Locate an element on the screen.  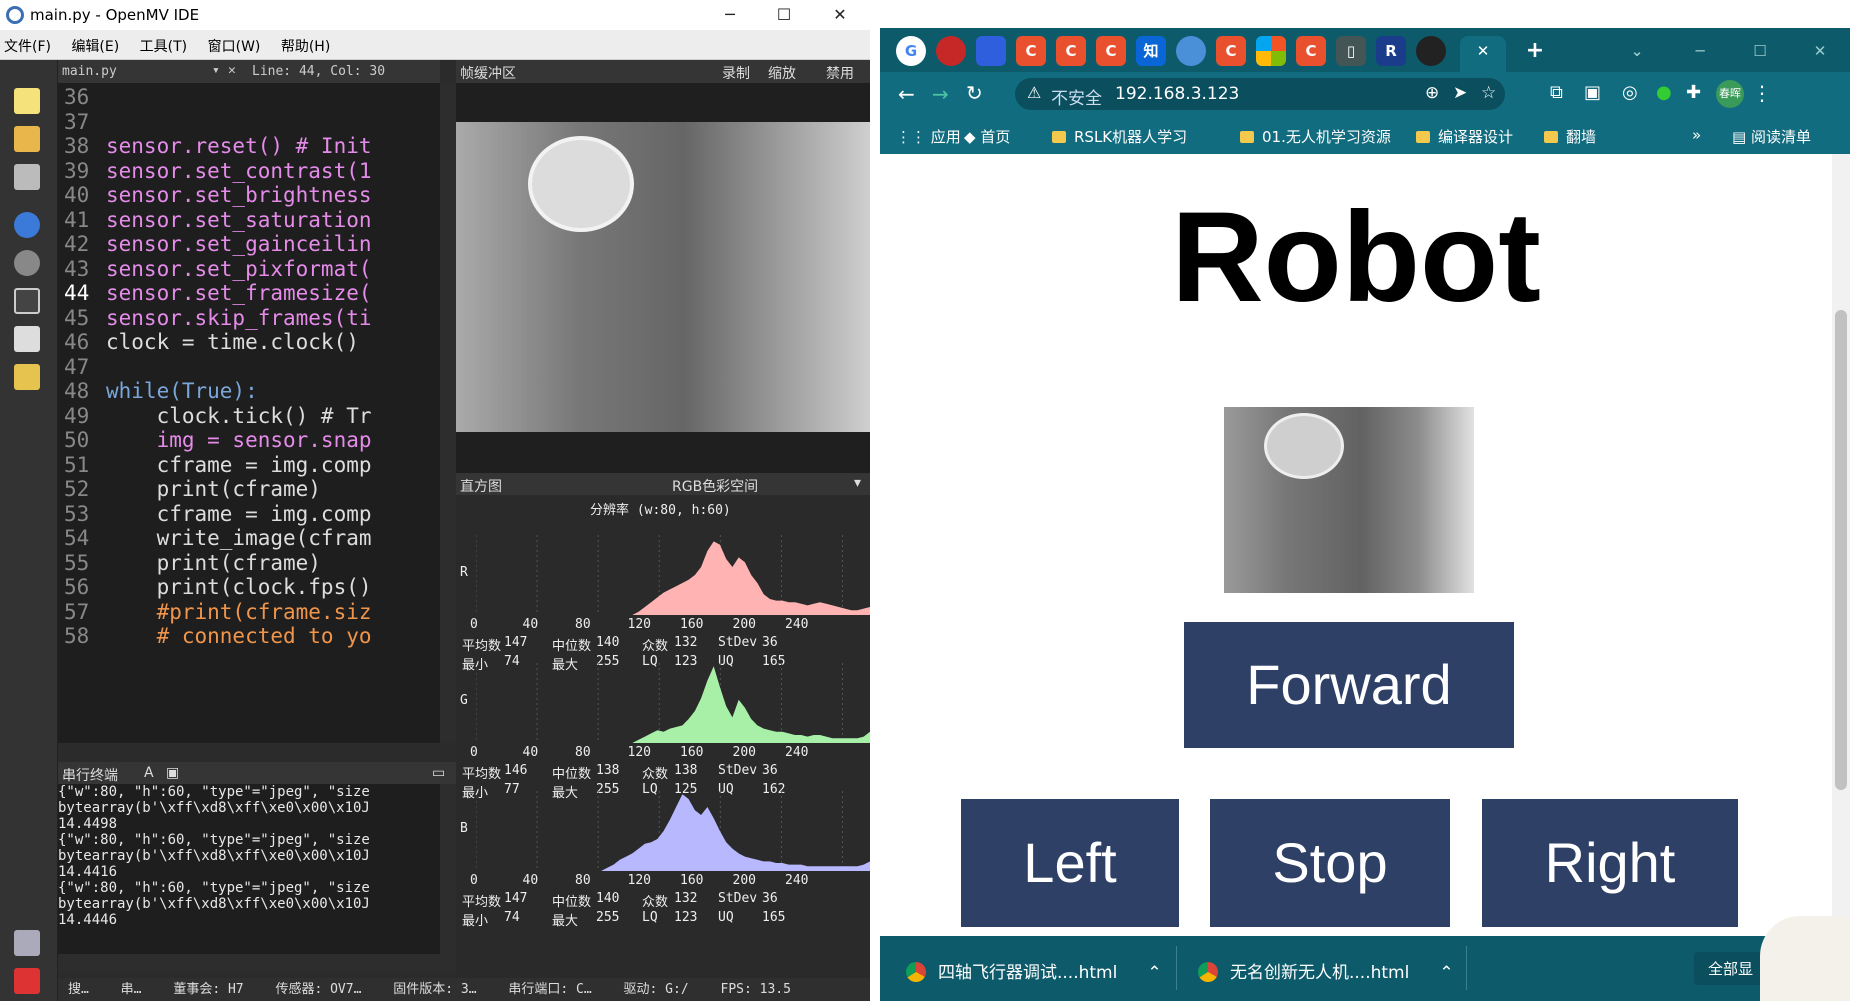
grammarly-icon: ● is located at coordinates (1664, 92).